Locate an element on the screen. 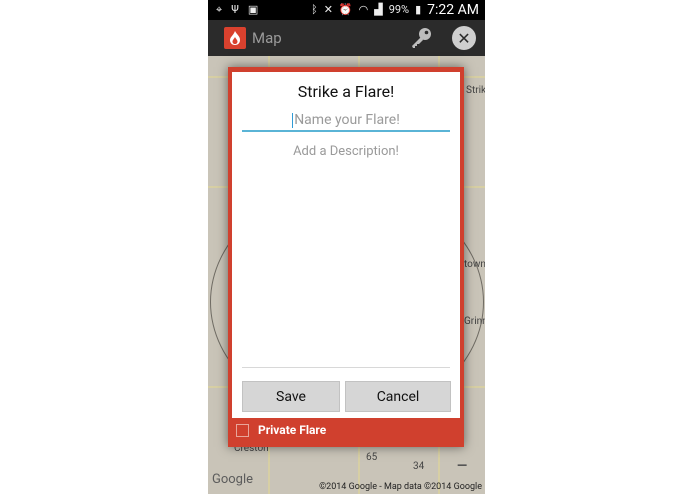 Image resolution: width=695 pixels, height=494 pixels. clock: 7:22 AM is located at coordinates (453, 10).